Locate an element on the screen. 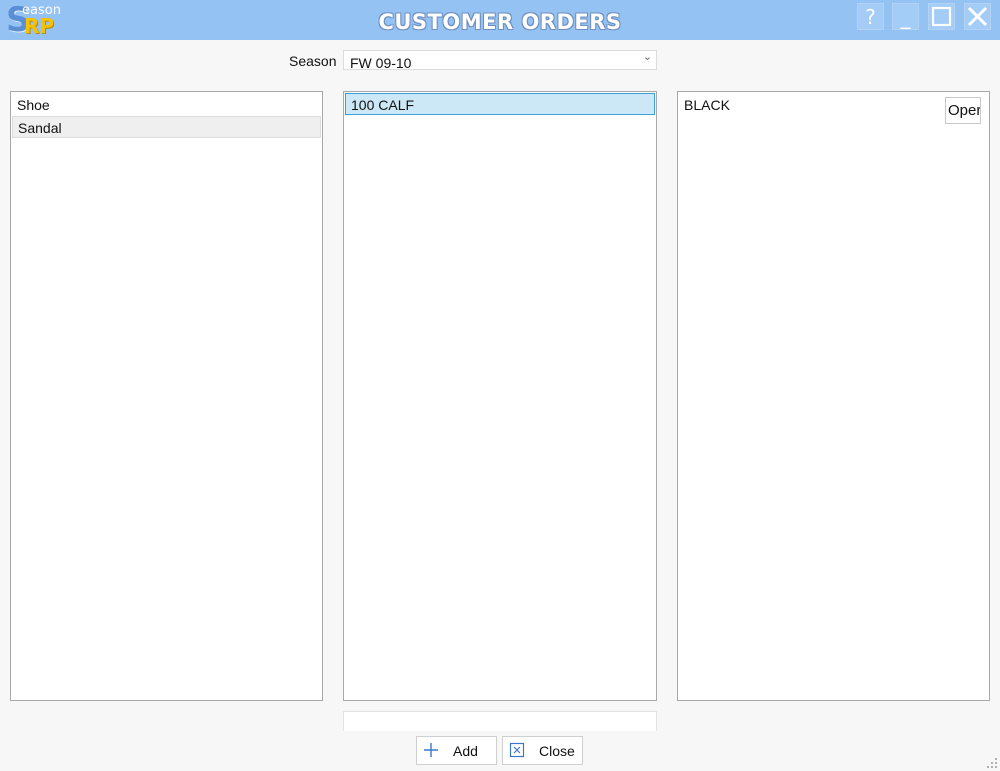 The image size is (1000, 771). season-value: FW 09-10 is located at coordinates (381, 62).